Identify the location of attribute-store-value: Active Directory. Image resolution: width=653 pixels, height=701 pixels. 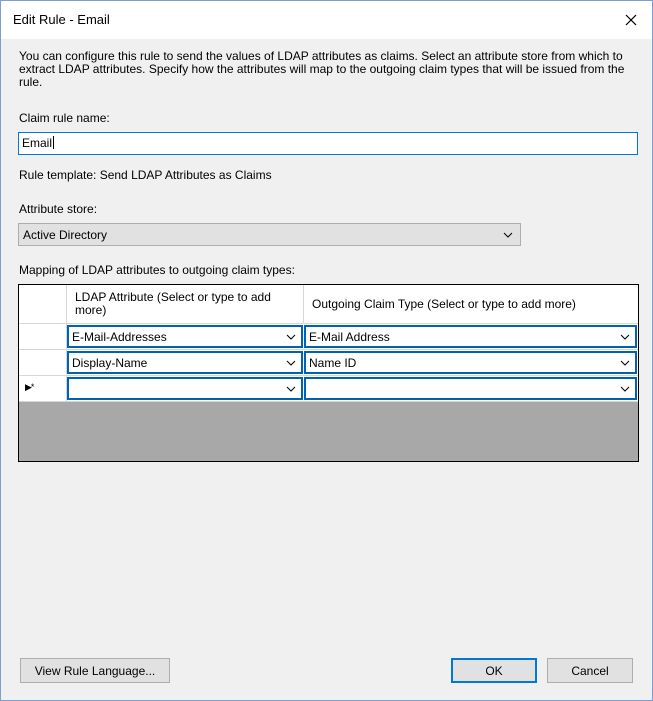
(65, 235).